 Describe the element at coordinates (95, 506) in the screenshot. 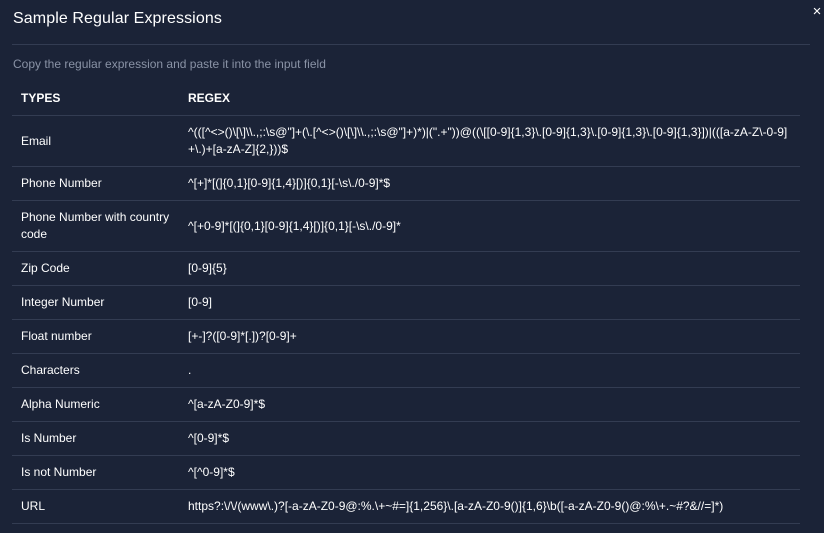

I see `type-cell: URL` at that location.